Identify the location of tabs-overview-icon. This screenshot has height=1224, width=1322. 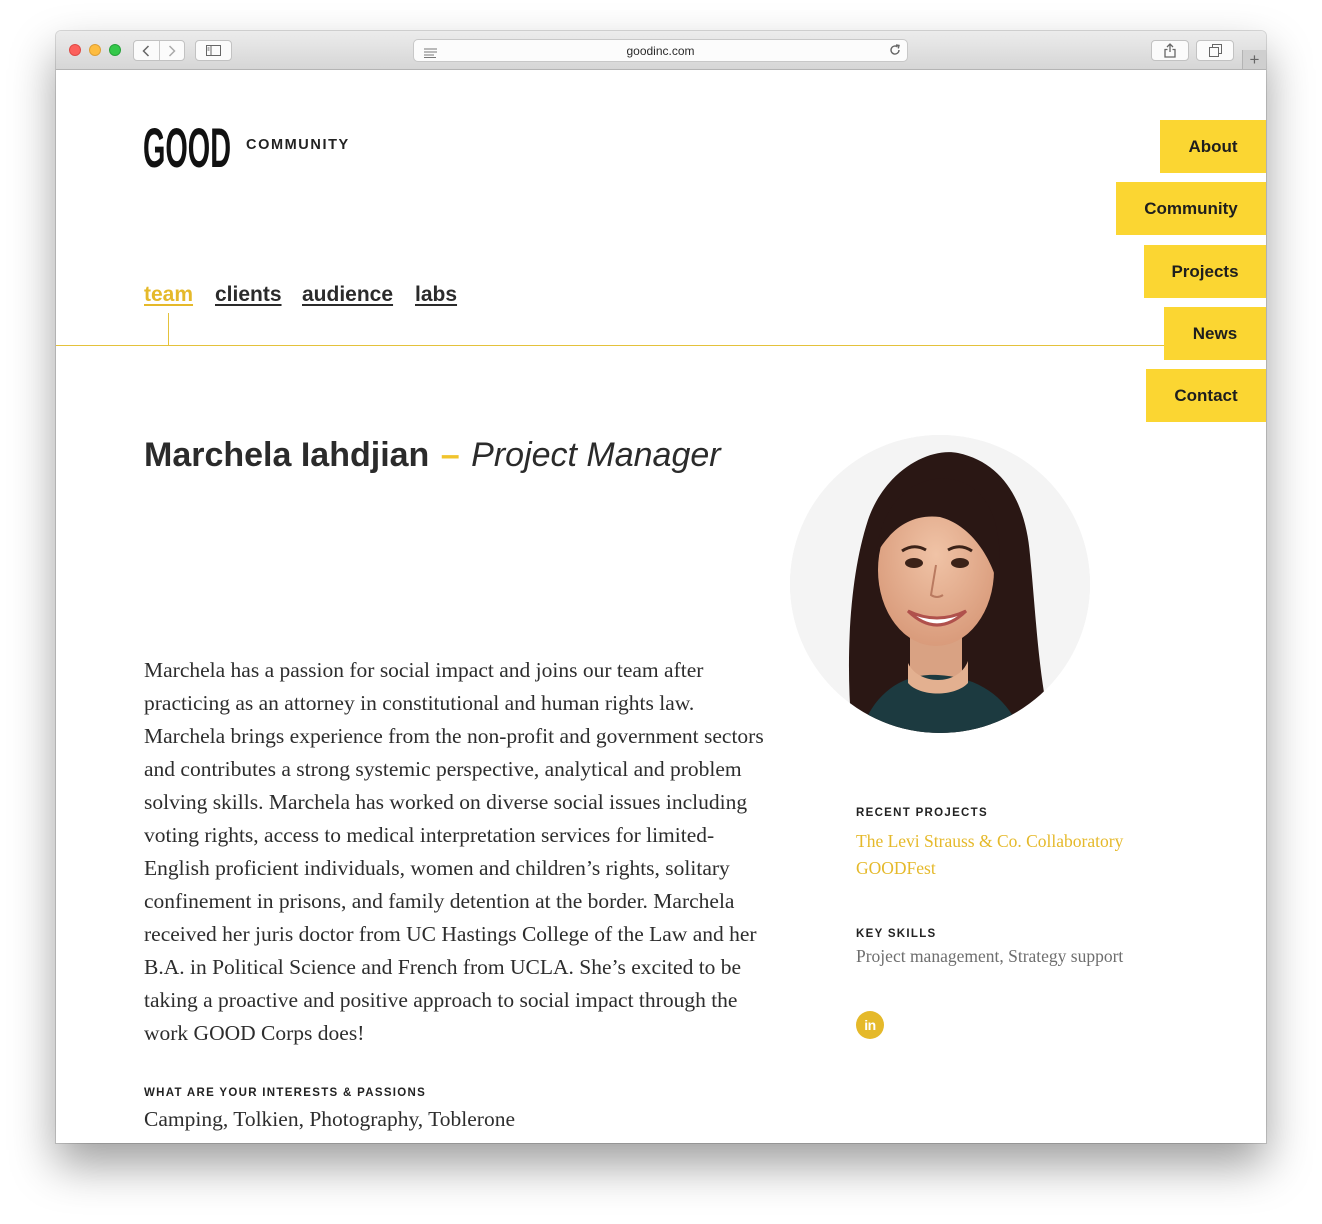
(1215, 50).